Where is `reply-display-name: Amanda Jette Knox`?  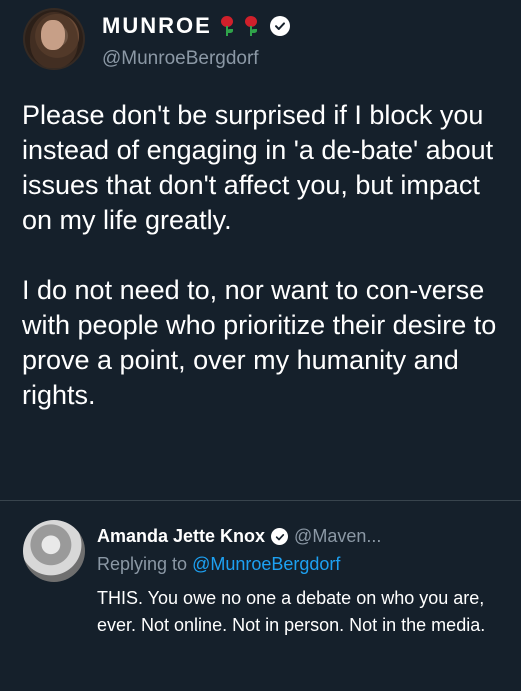 reply-display-name: Amanda Jette Knox is located at coordinates (181, 536).